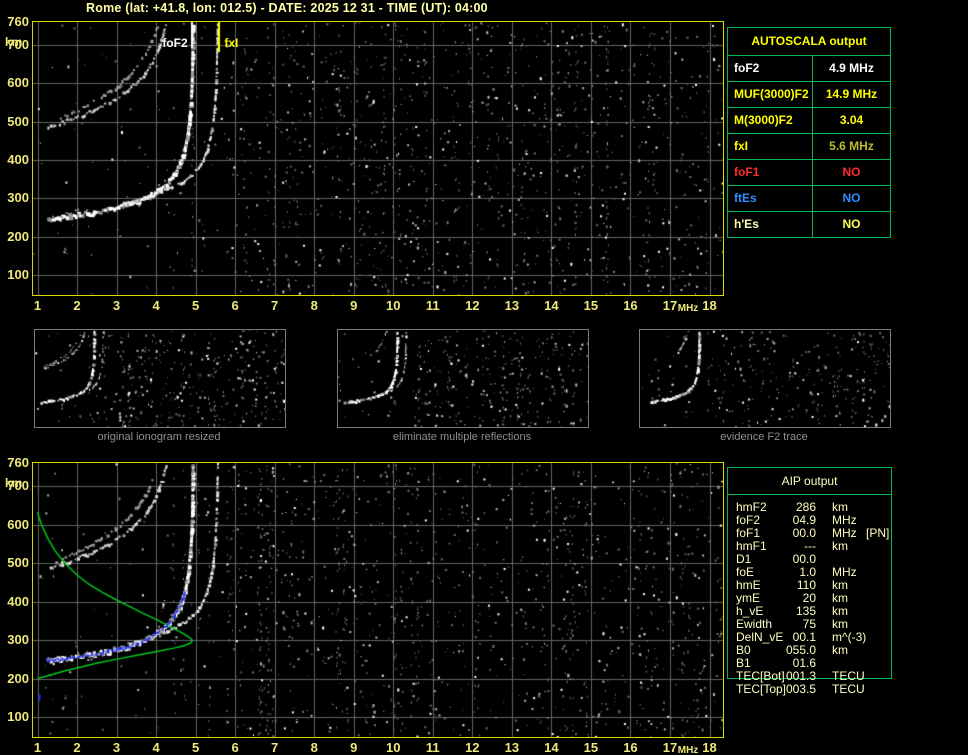  What do you see at coordinates (159, 437) in the screenshot?
I see `thumbnail-original-caption: original ionogram resized` at bounding box center [159, 437].